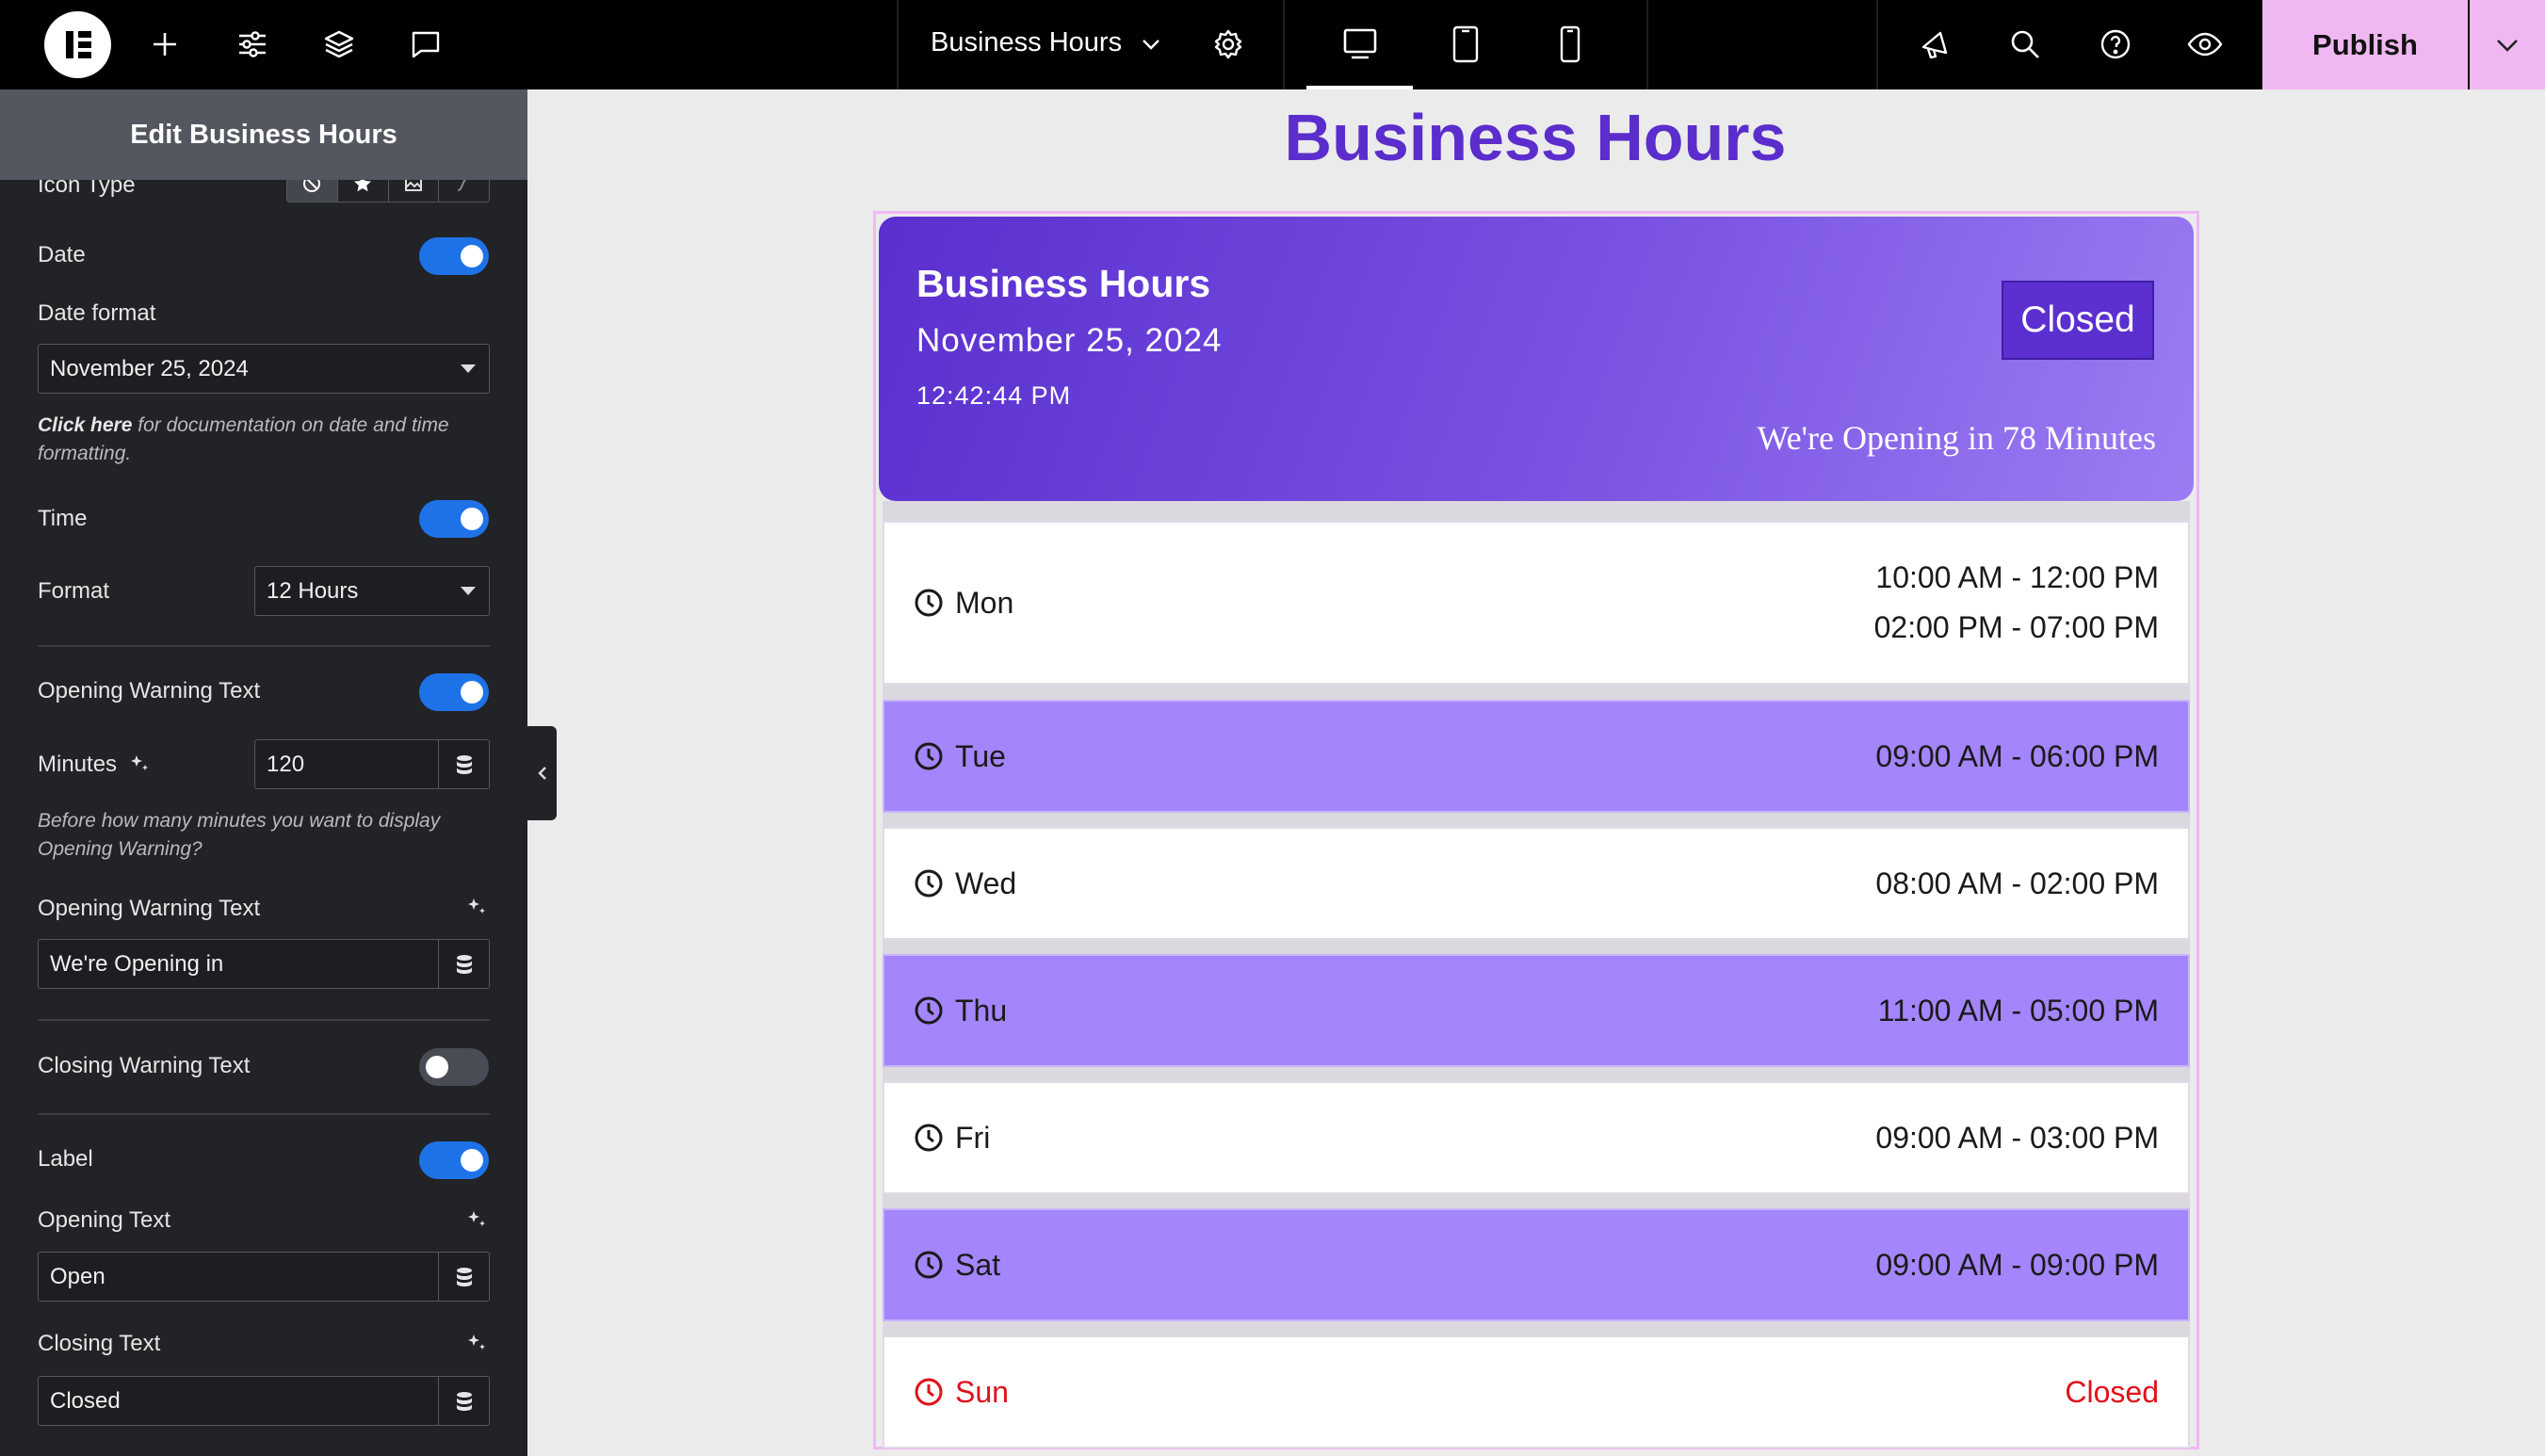 Image resolution: width=2545 pixels, height=1456 pixels. What do you see at coordinates (372, 764) in the screenshot?
I see `minutes-input: 120` at bounding box center [372, 764].